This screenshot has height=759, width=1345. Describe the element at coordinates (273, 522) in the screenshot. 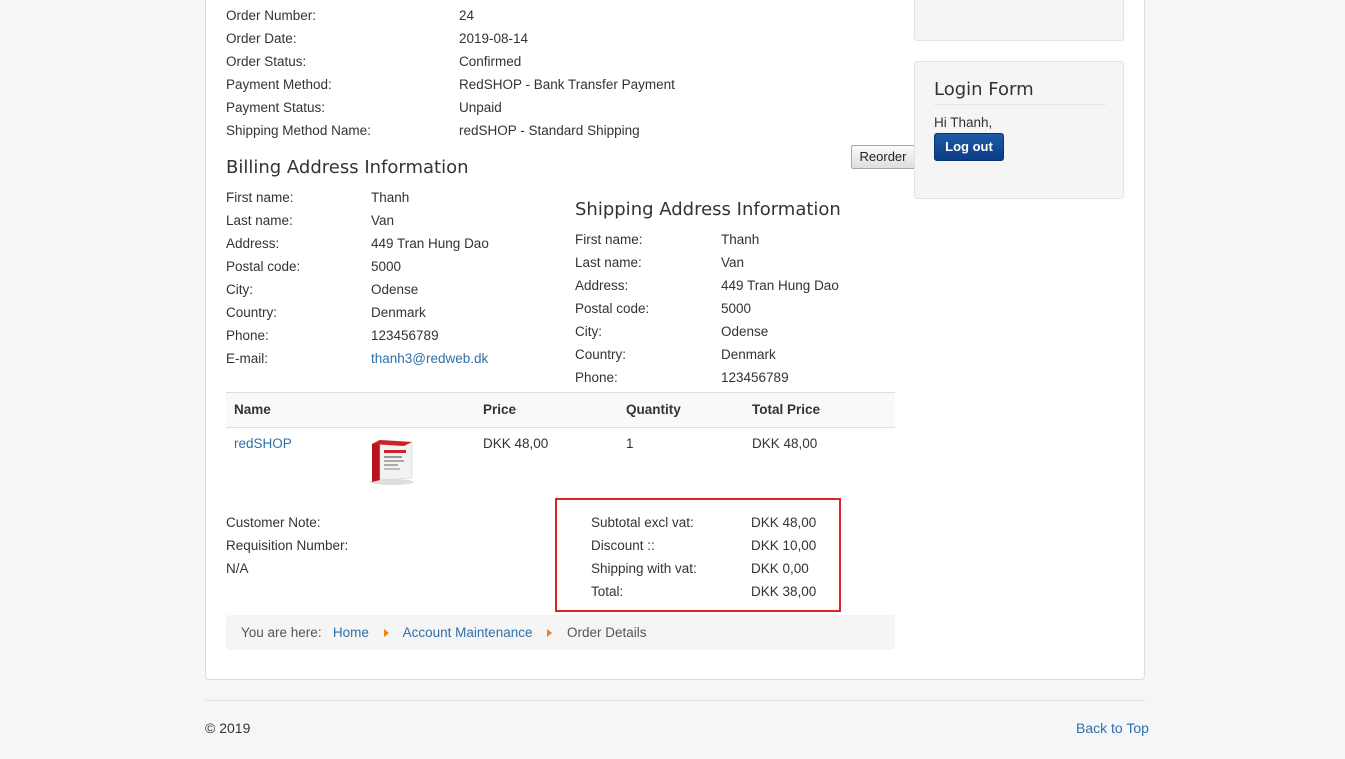

I see `customer-note-label: Customer Note:` at that location.